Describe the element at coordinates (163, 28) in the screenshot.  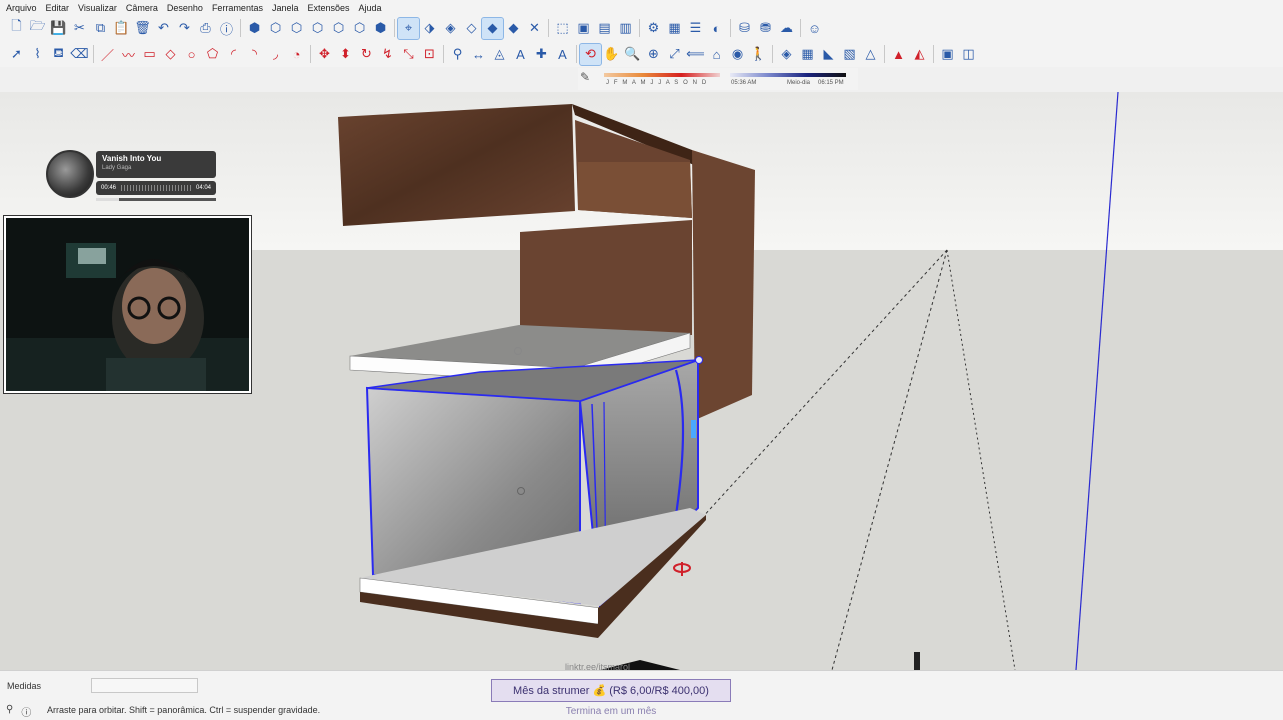
I see `undo-icon: ↶` at that location.